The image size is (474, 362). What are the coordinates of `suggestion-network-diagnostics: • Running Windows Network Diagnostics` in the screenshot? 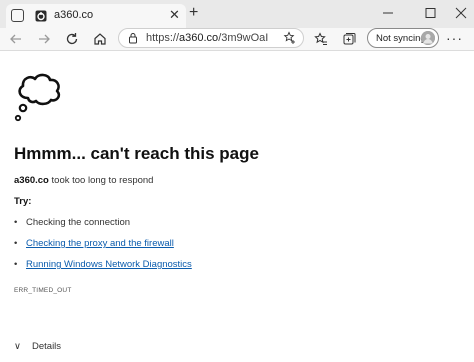 It's located at (103, 264).